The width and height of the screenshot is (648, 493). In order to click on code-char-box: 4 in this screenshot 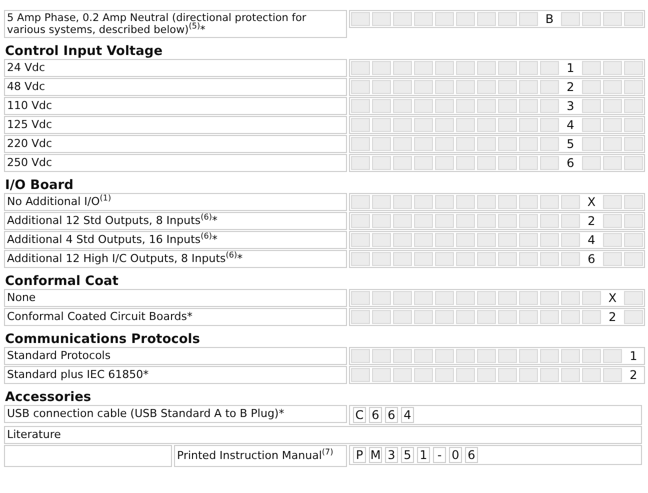, I will do `click(407, 415)`.